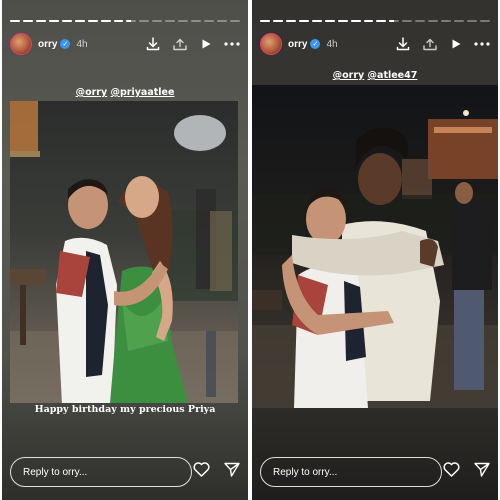  I want to click on story-caption: Happy birthday my precious Priya, so click(125, 409).